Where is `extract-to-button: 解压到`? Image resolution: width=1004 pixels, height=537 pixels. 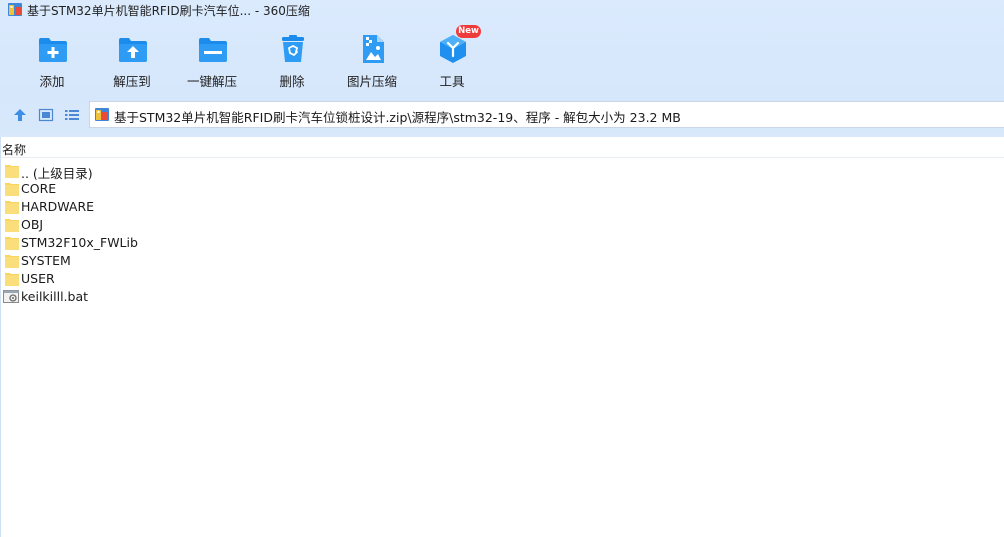 extract-to-button: 解压到 is located at coordinates (132, 60).